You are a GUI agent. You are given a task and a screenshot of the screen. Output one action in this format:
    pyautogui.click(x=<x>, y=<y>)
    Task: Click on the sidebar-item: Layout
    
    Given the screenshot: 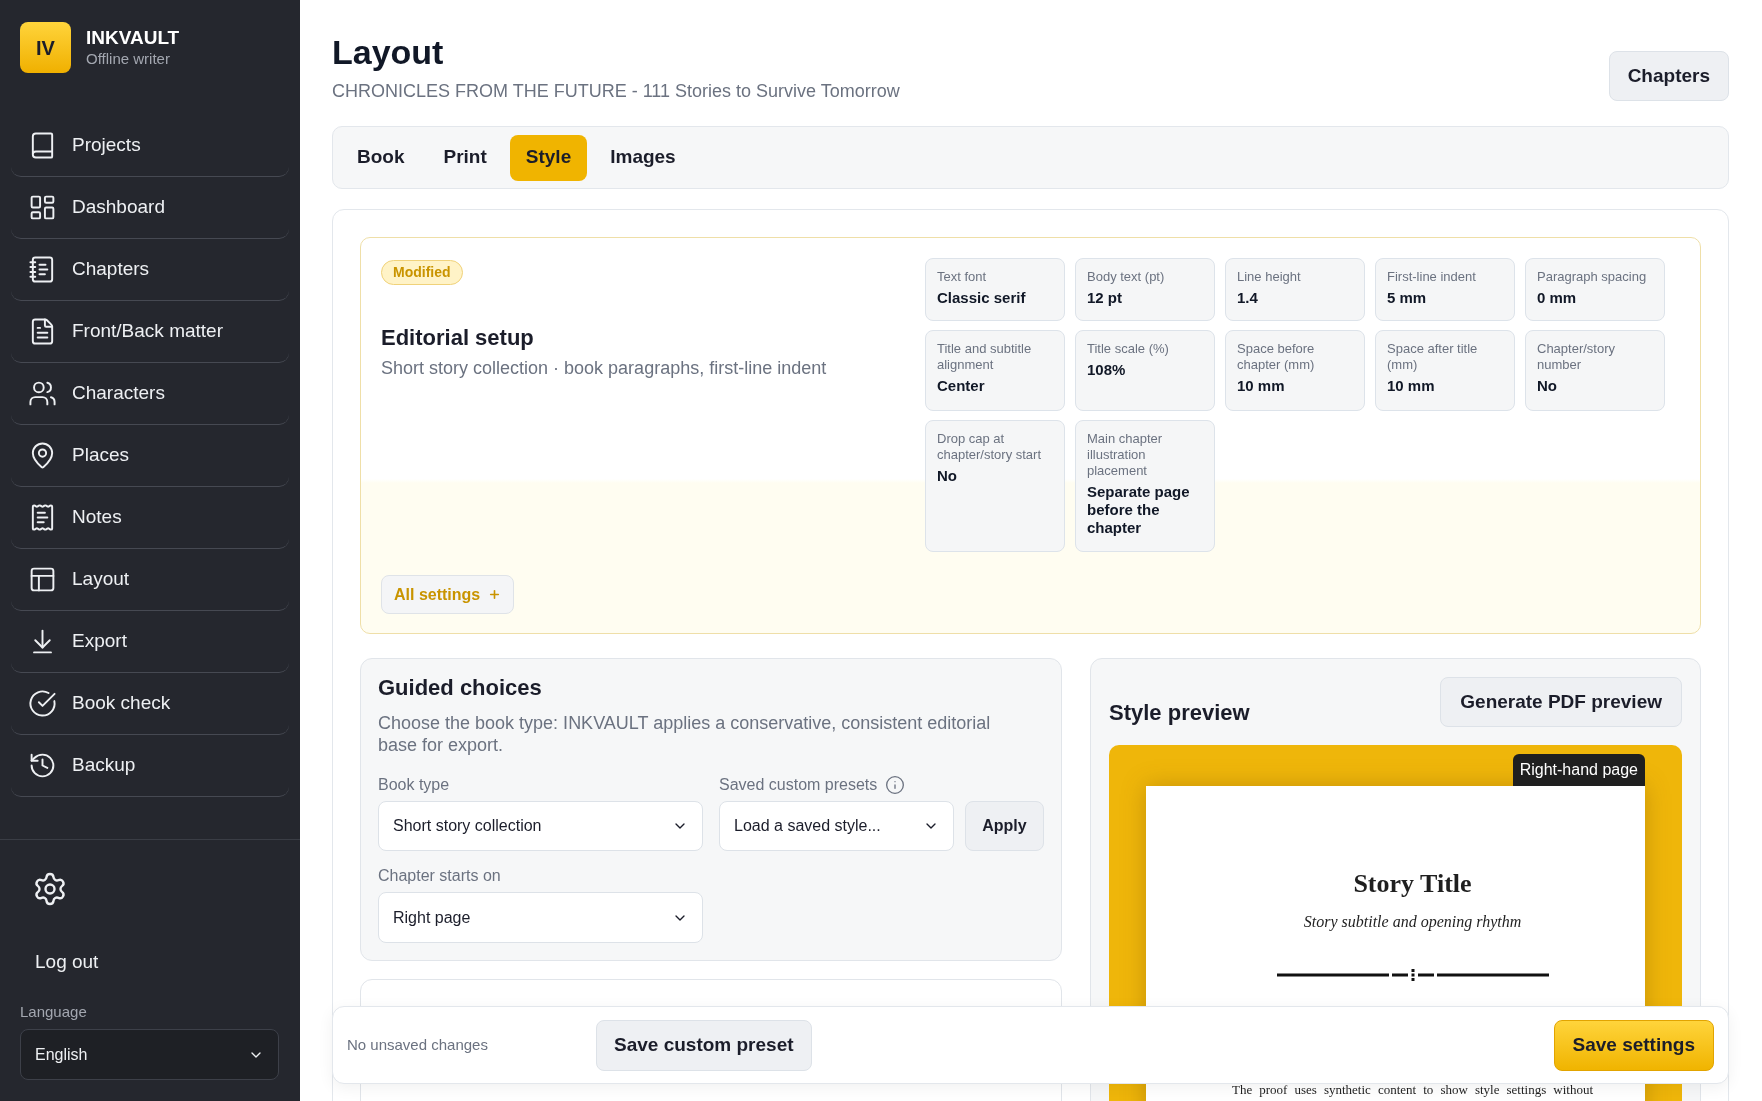 What is the action you would take?
    pyautogui.click(x=150, y=580)
    